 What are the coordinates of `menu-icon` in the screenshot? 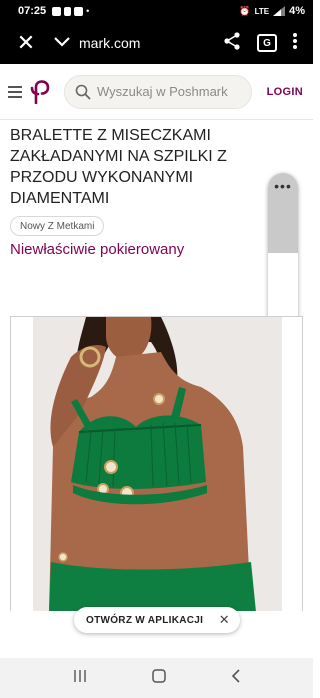 It's located at (15, 91).